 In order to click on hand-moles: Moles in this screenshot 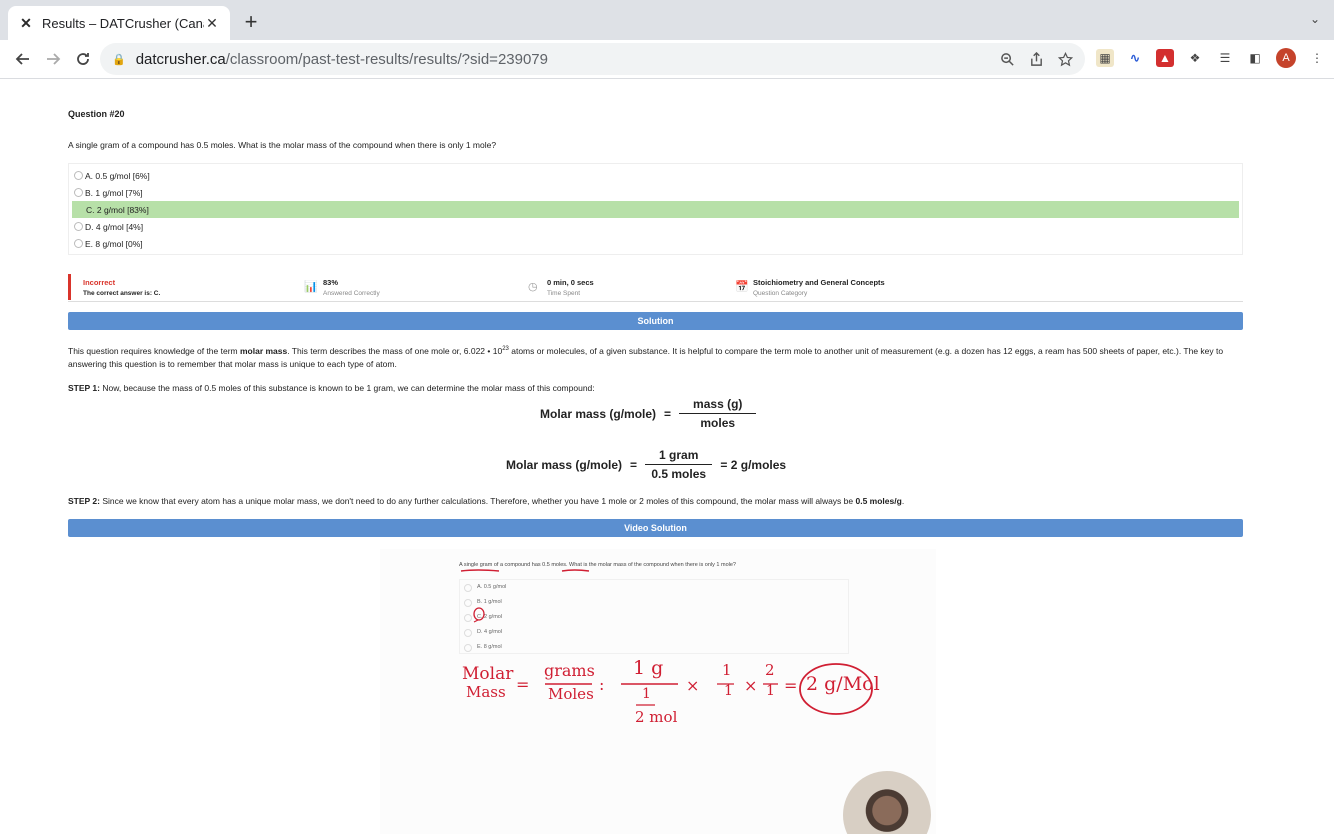, I will do `click(571, 694)`.